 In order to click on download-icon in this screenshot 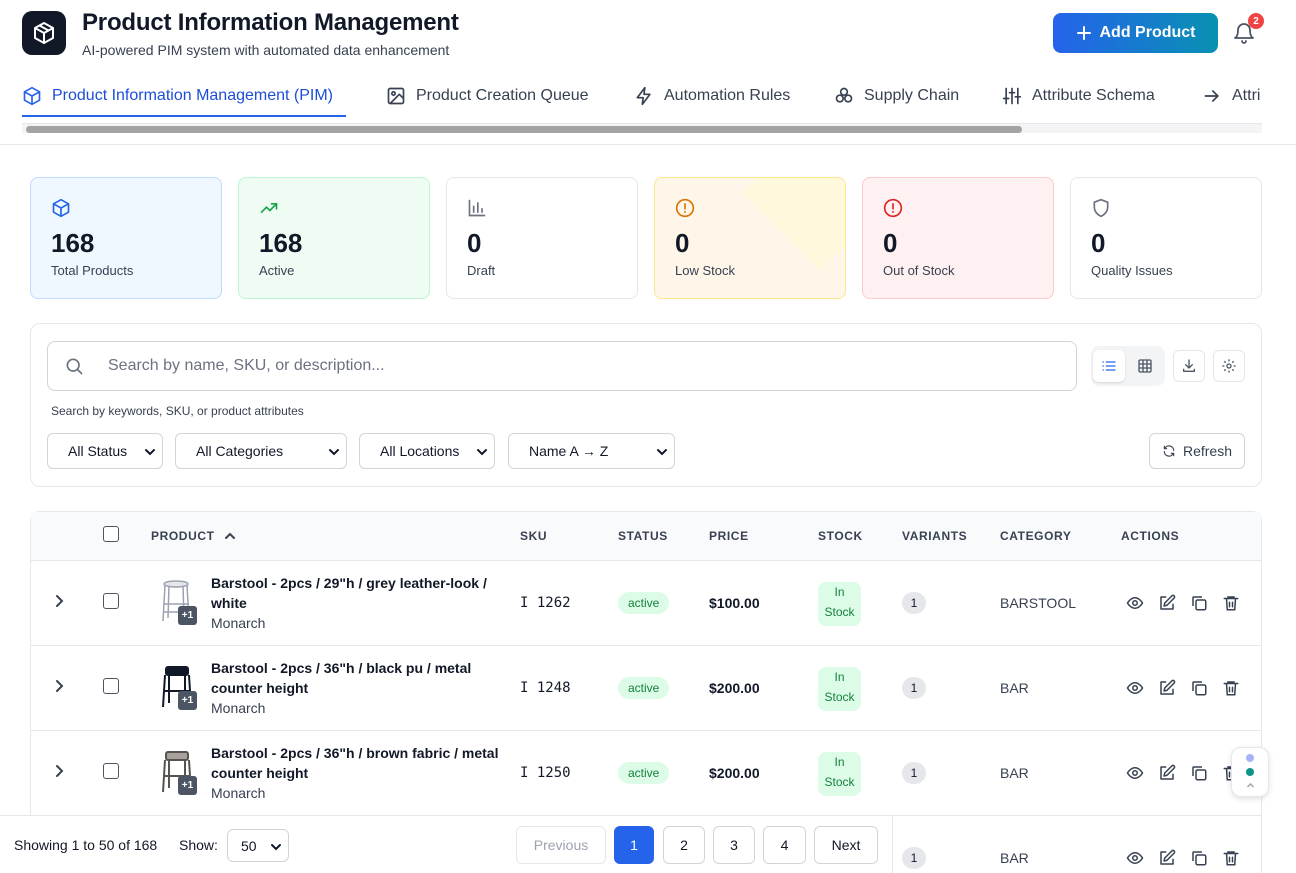, I will do `click(1189, 365)`.